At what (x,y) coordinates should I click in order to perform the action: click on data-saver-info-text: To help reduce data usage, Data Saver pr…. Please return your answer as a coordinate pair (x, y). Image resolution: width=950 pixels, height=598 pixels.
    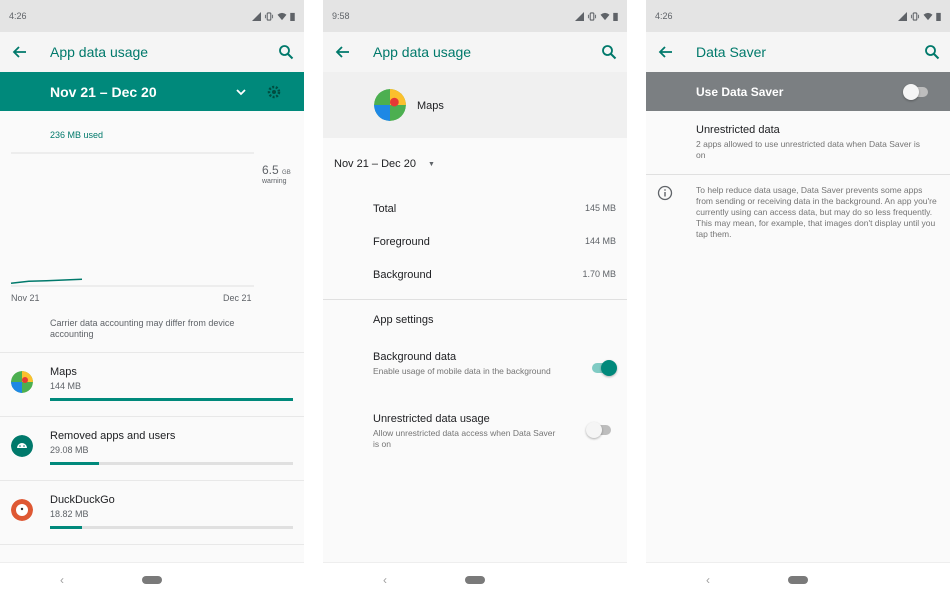
    Looking at the image, I should click on (816, 212).